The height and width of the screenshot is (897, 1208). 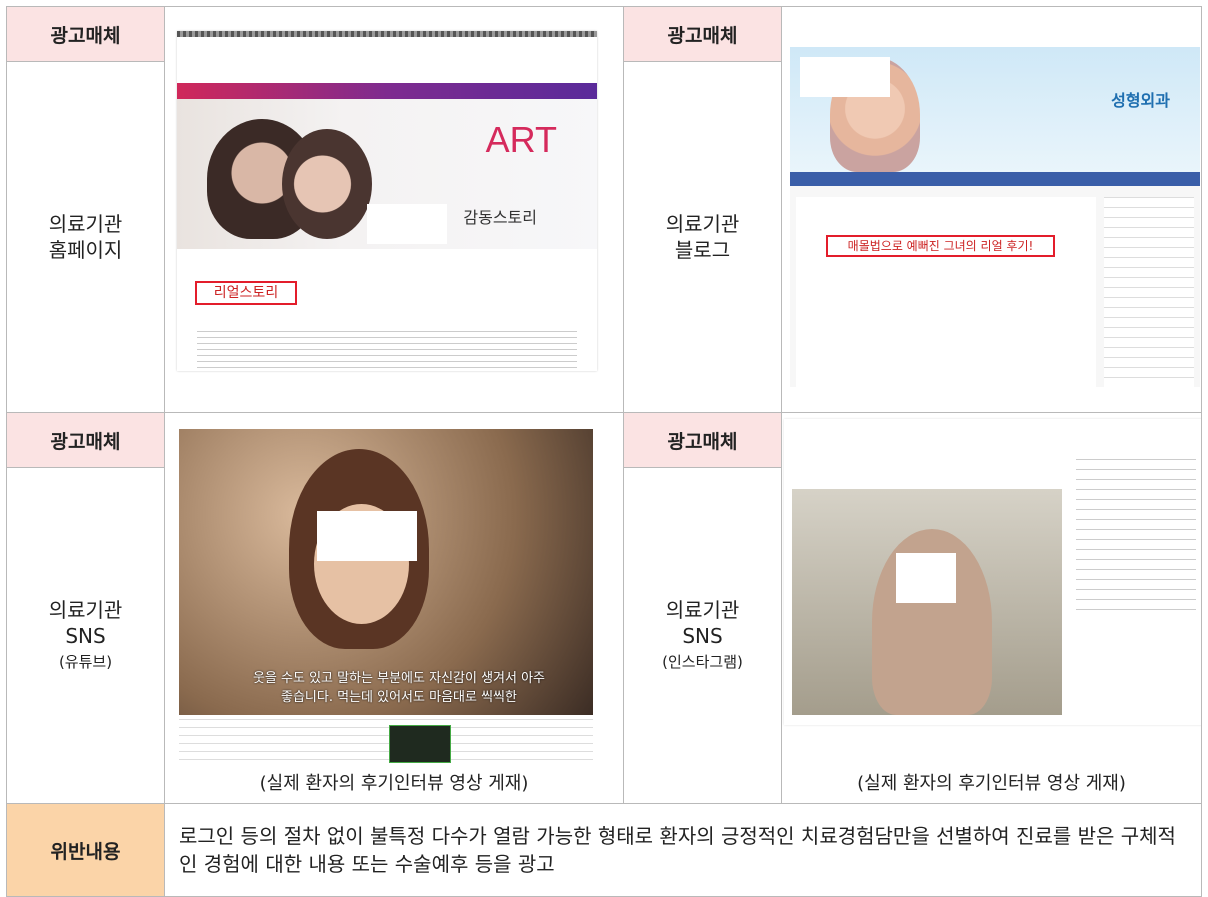 What do you see at coordinates (1140, 100) in the screenshot?
I see `blog-title: 성형외과` at bounding box center [1140, 100].